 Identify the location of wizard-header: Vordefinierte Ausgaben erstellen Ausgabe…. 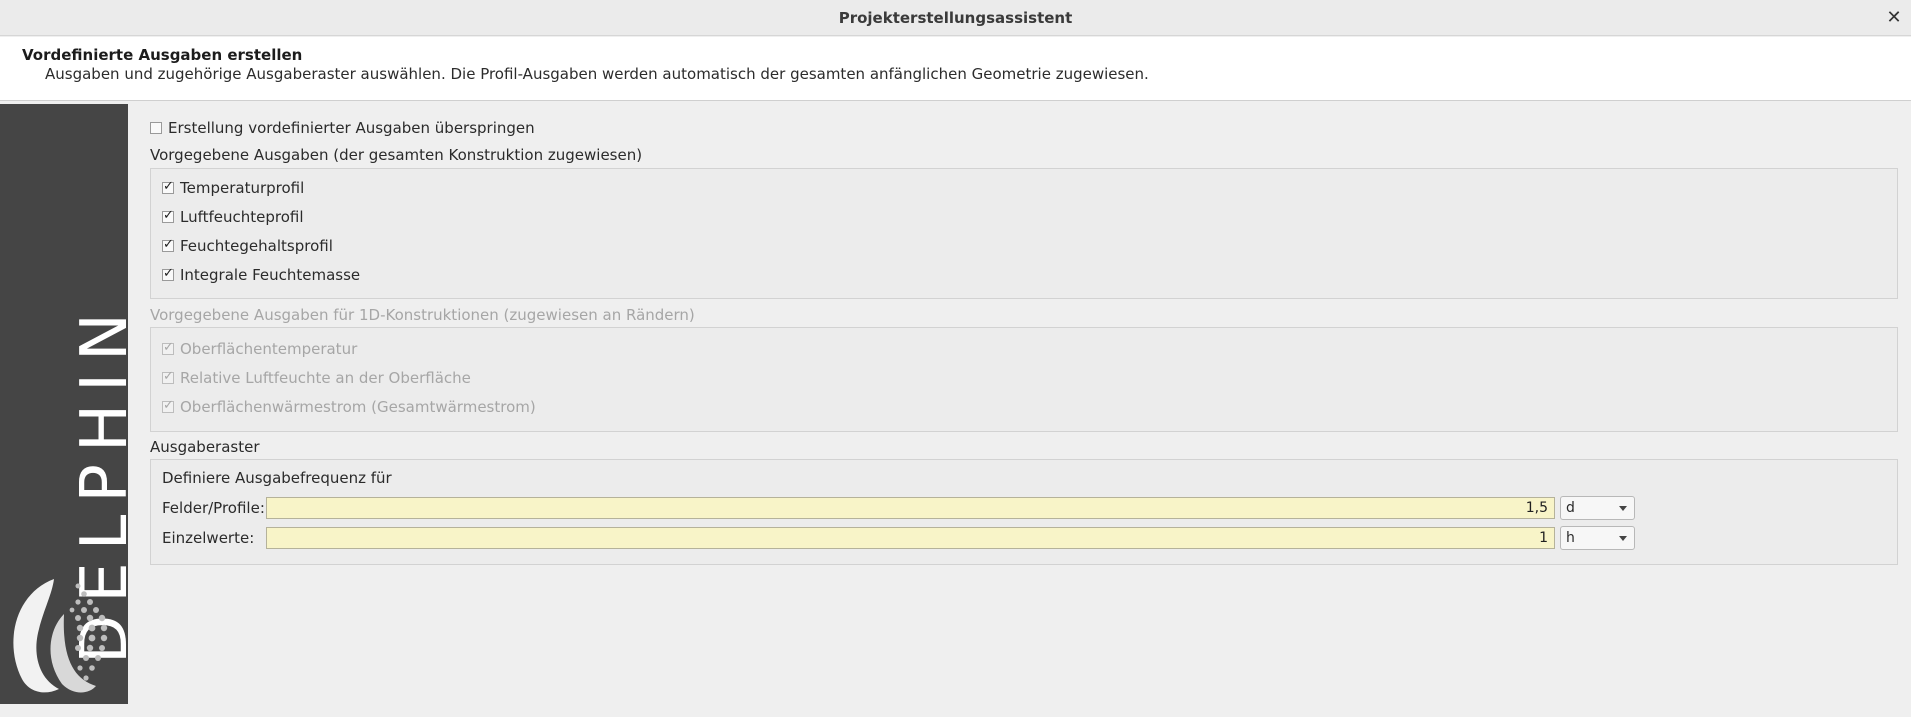
(955, 69).